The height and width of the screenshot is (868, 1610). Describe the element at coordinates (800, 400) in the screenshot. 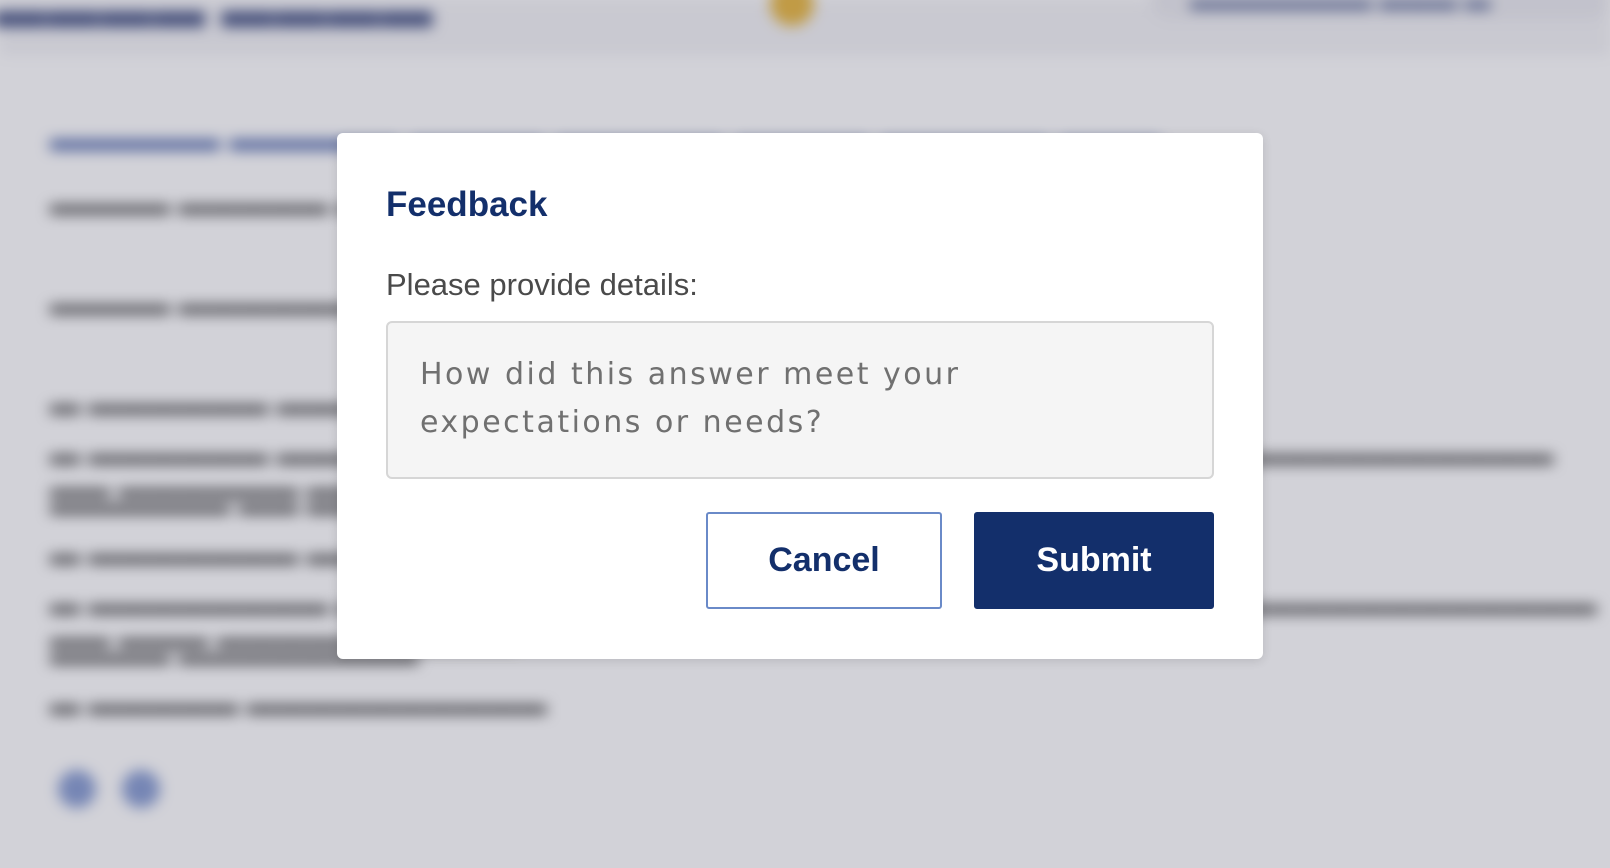

I see `feedback-details-input` at that location.